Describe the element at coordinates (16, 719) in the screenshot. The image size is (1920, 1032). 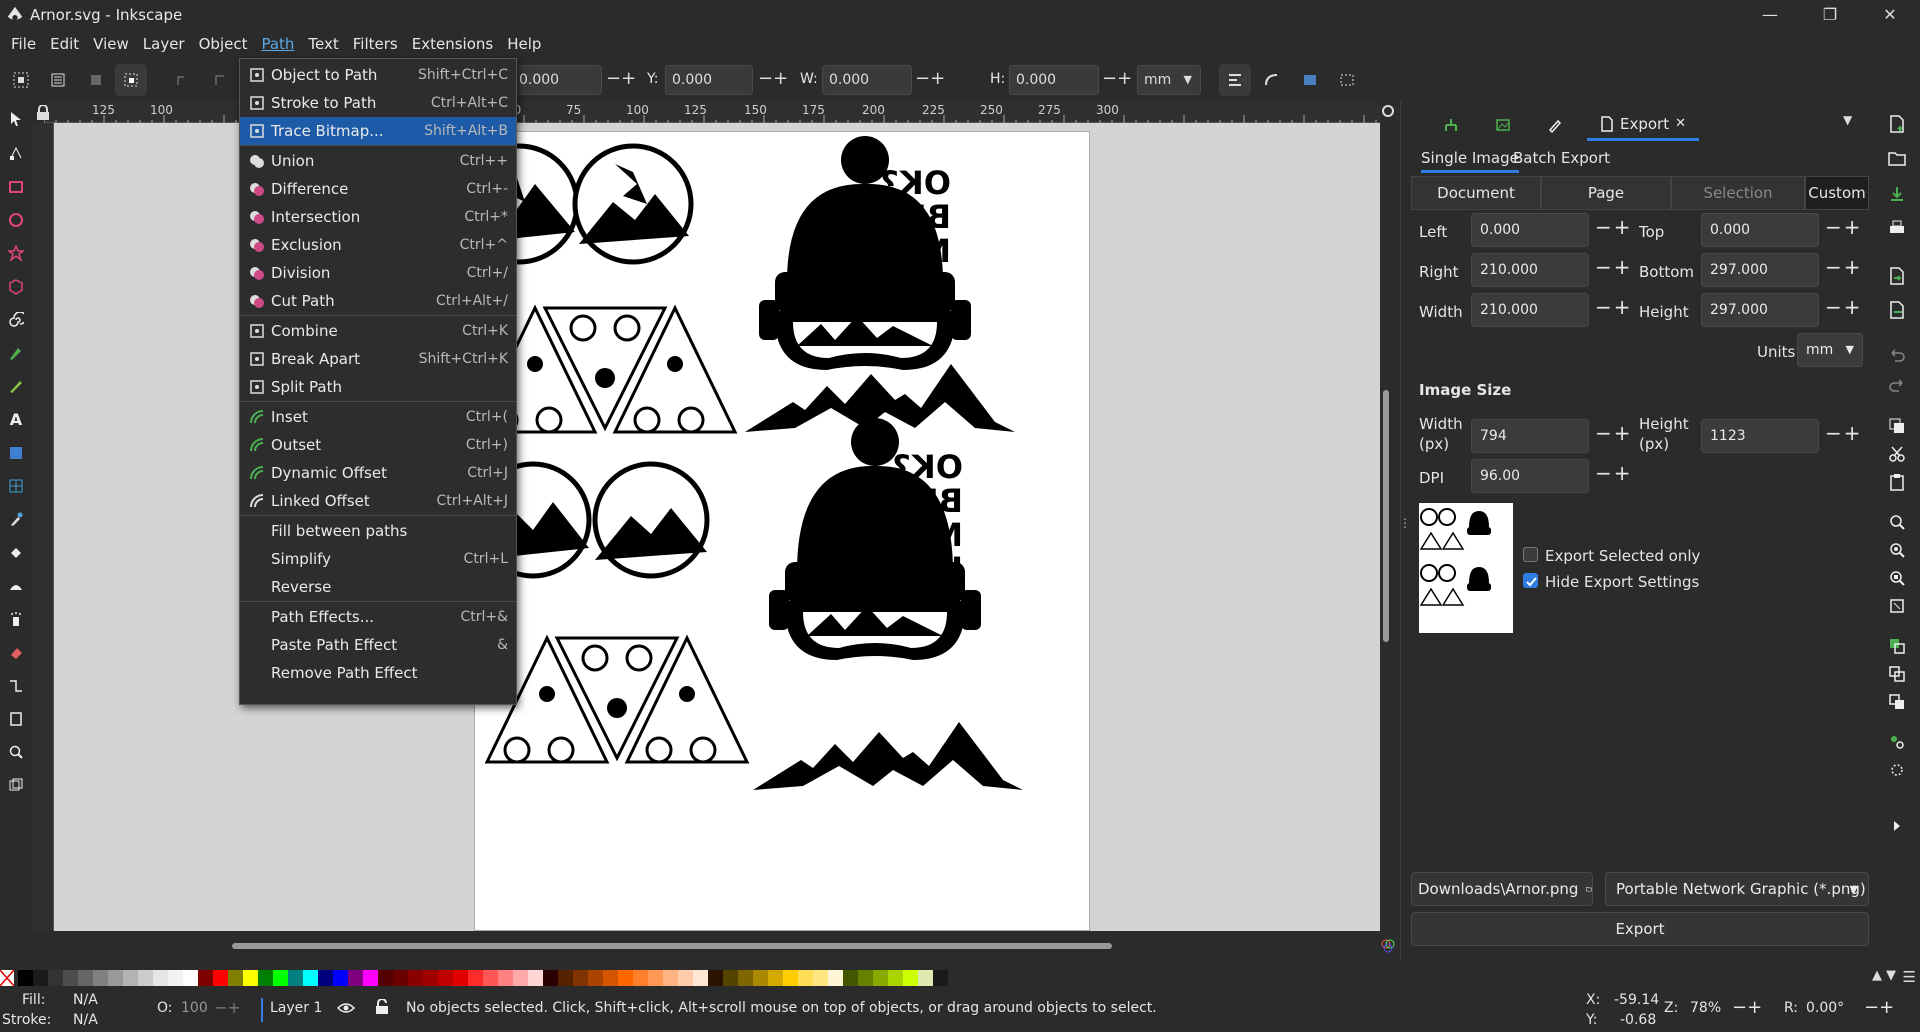
I see `pages-tool-icon` at that location.